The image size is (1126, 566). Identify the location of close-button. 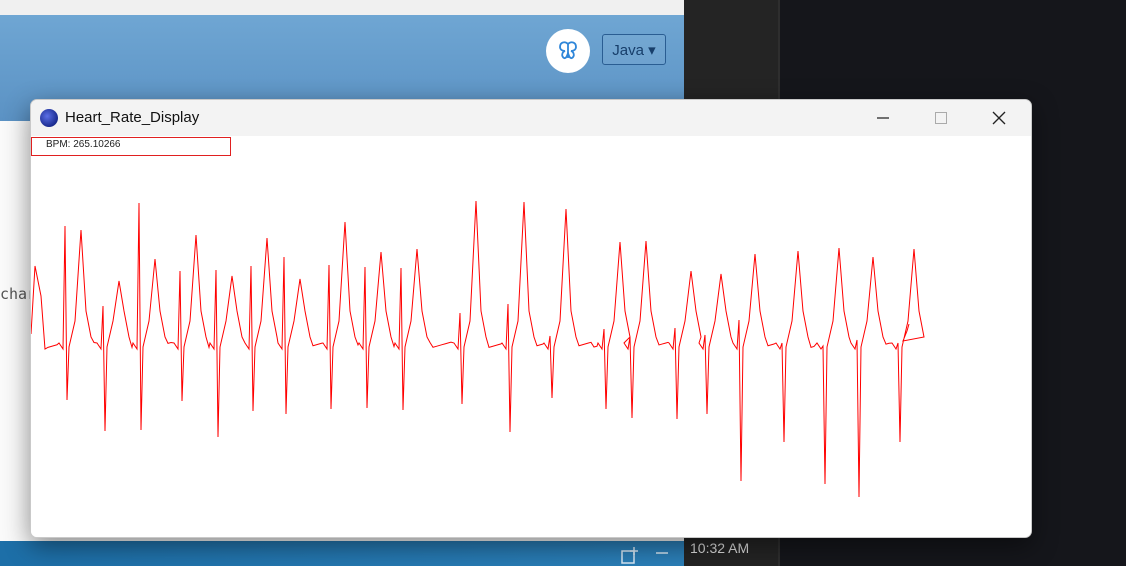
(999, 118).